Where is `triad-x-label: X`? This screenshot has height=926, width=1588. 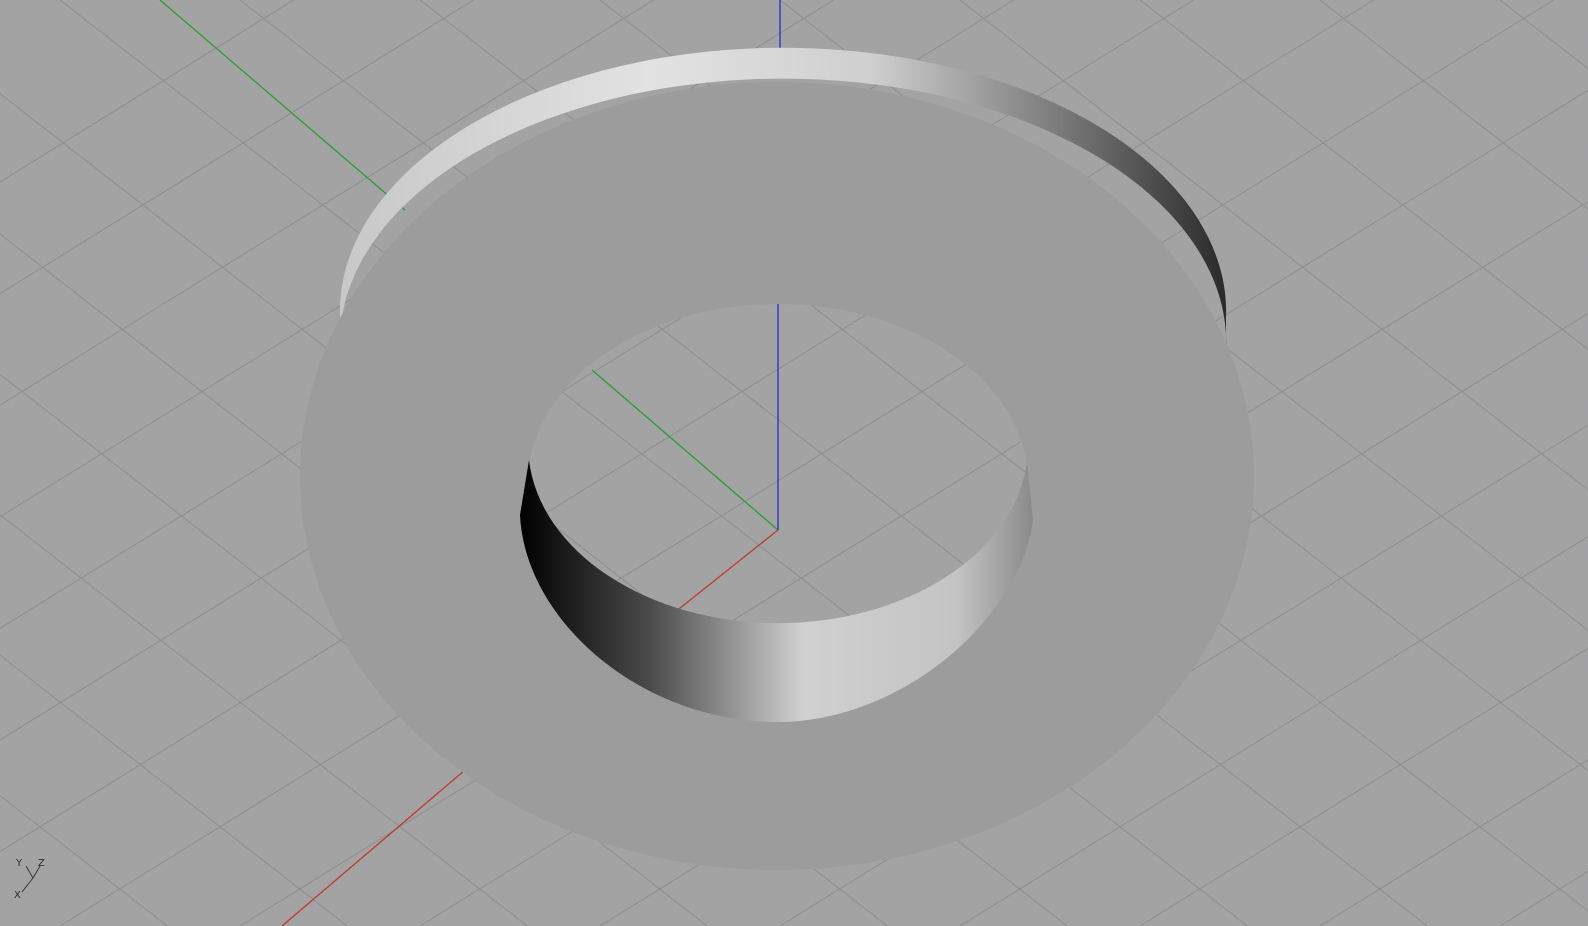 triad-x-label: X is located at coordinates (17, 895).